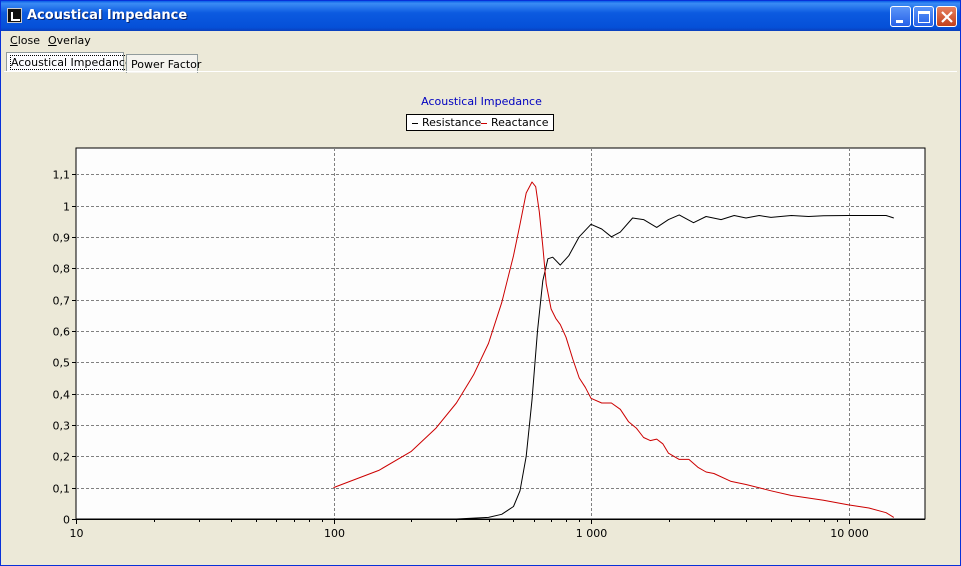  I want to click on minimize-icon, so click(899, 21).